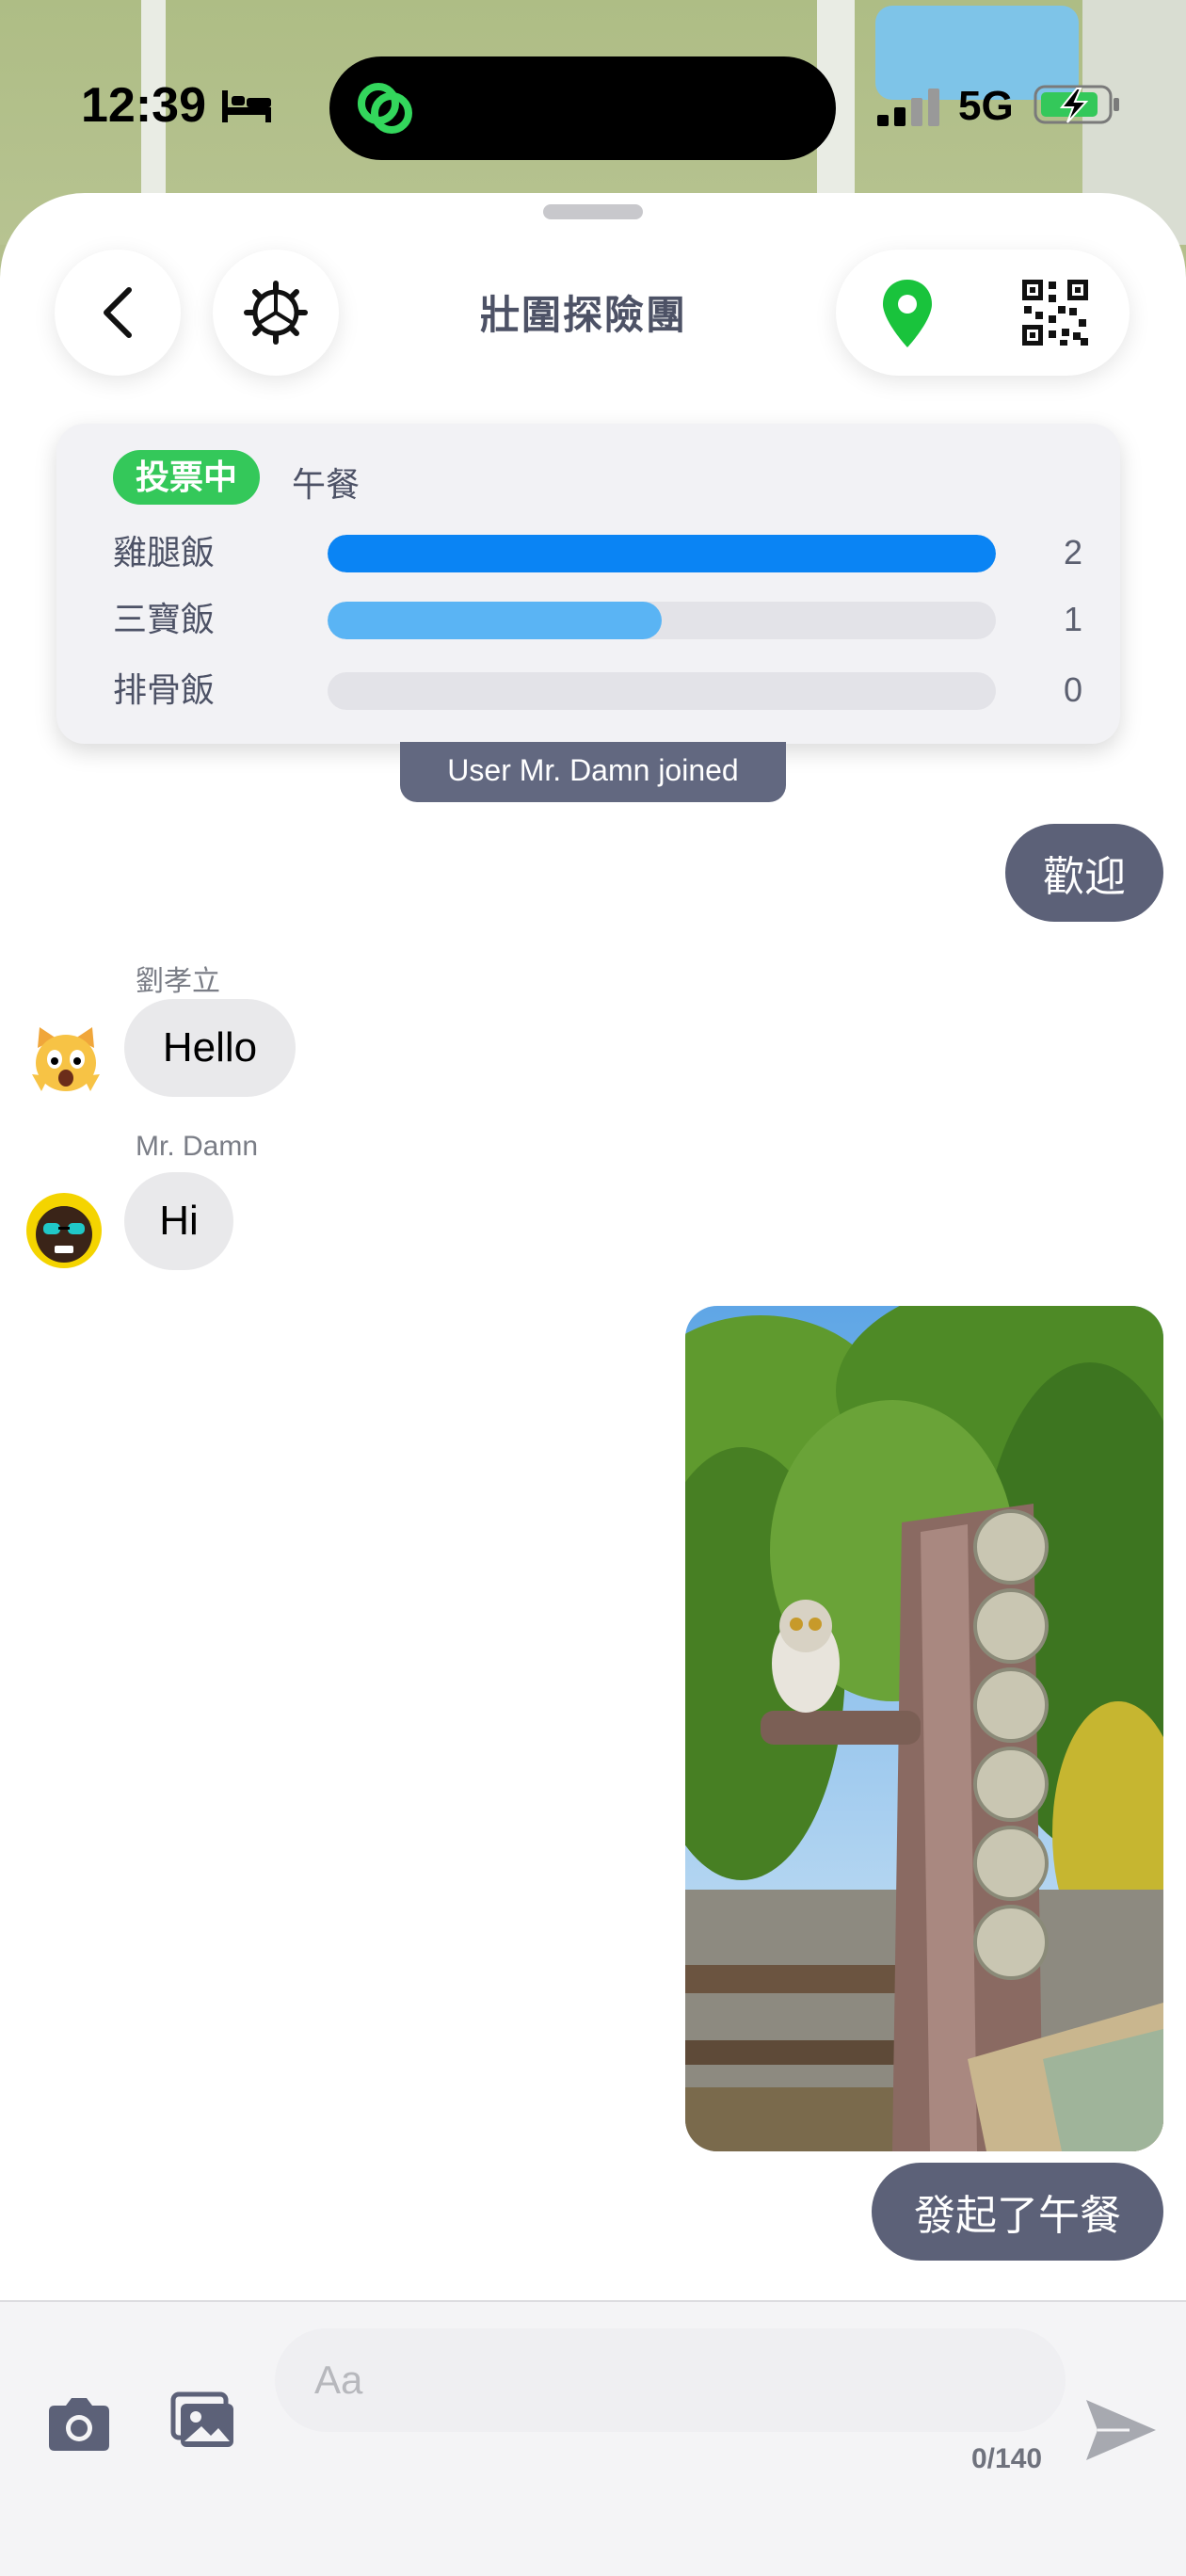  I want to click on photo-trail-sign, so click(924, 1728).